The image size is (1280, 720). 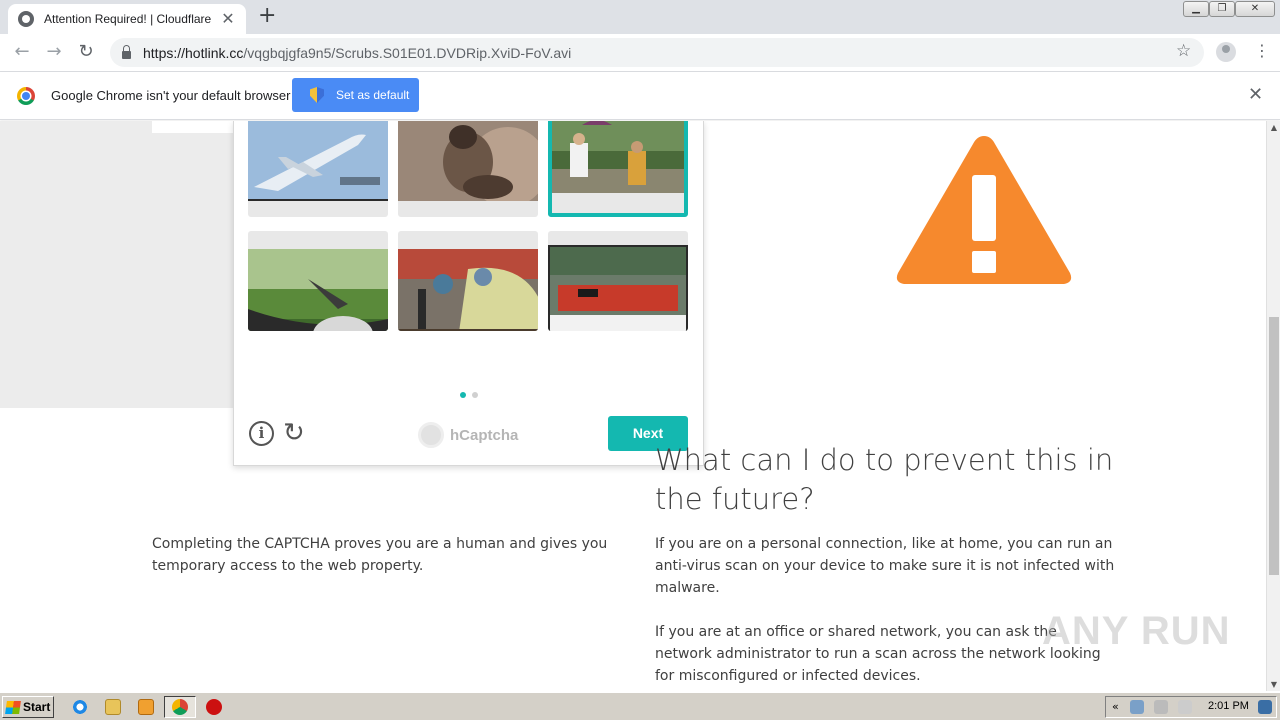 What do you see at coordinates (193, 127) in the screenshot?
I see `card-edge` at bounding box center [193, 127].